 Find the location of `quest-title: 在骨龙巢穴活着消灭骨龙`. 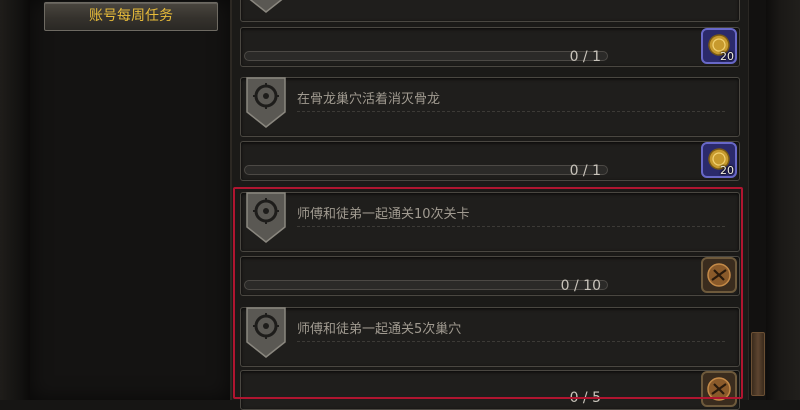

quest-title: 在骨龙巢穴活着消灭骨龙 is located at coordinates (369, 99).